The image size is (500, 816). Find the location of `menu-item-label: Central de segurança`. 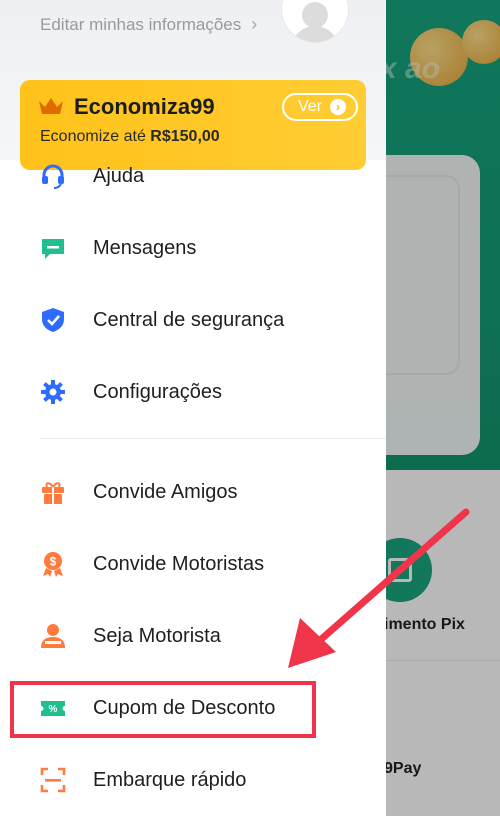

menu-item-label: Central de segurança is located at coordinates (189, 319).